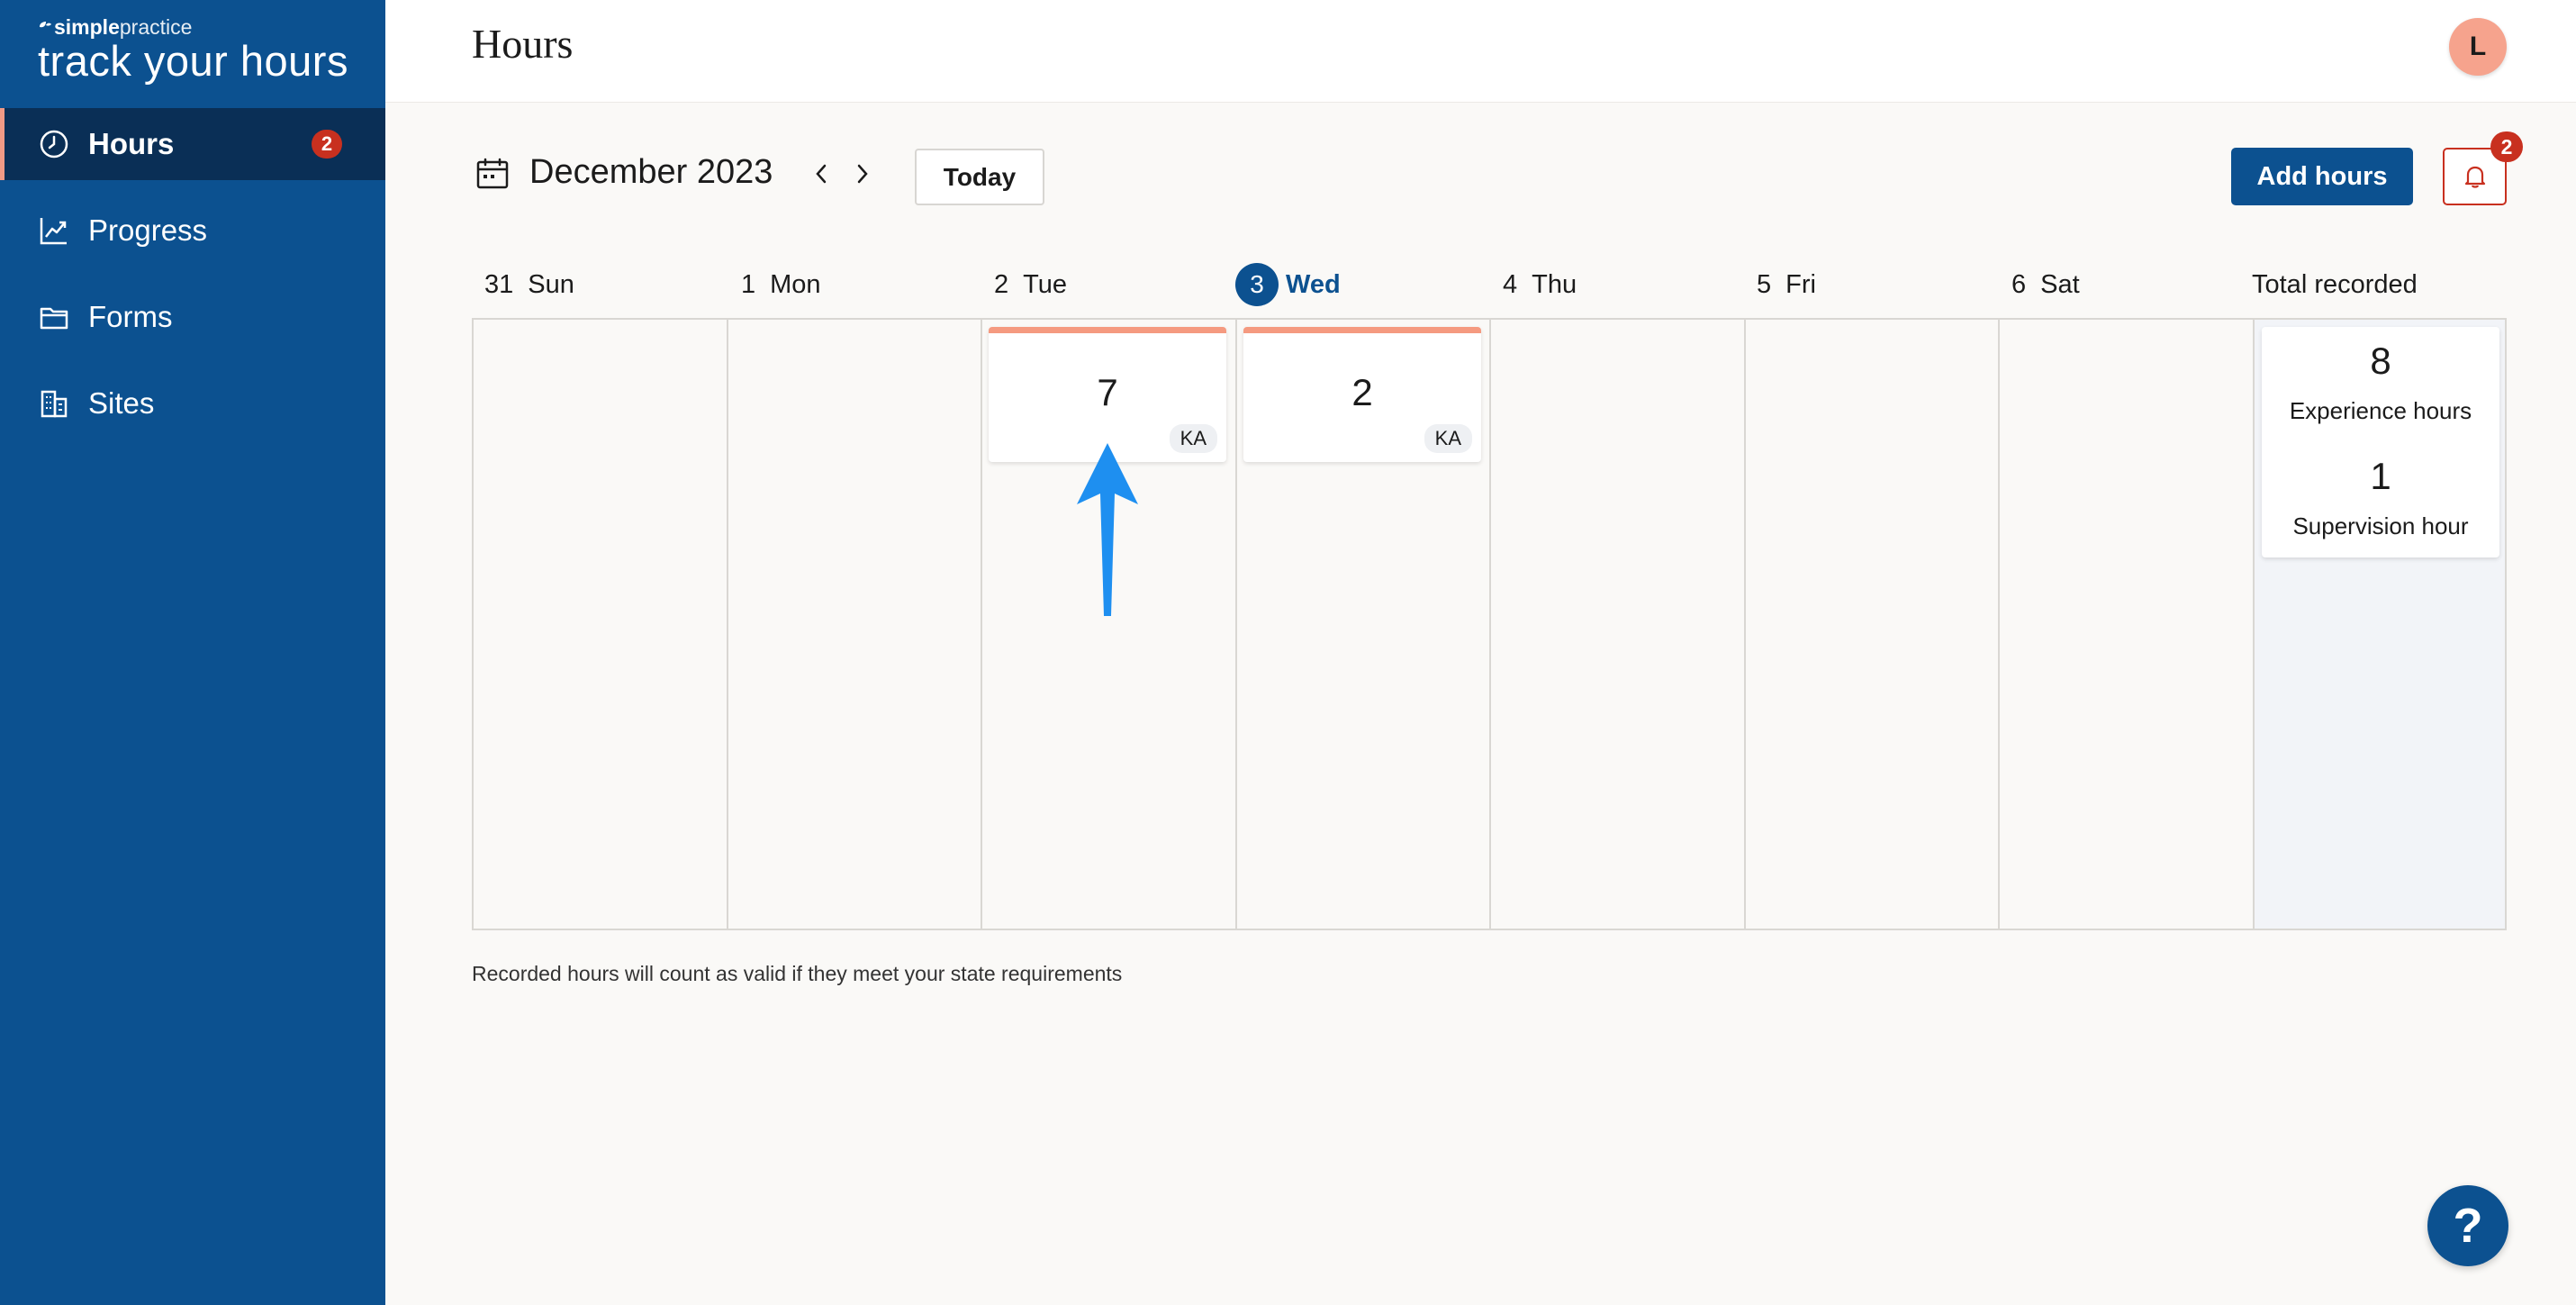 This screenshot has width=2576, height=1305. Describe the element at coordinates (1554, 284) in the screenshot. I see `day-name: Thu` at that location.